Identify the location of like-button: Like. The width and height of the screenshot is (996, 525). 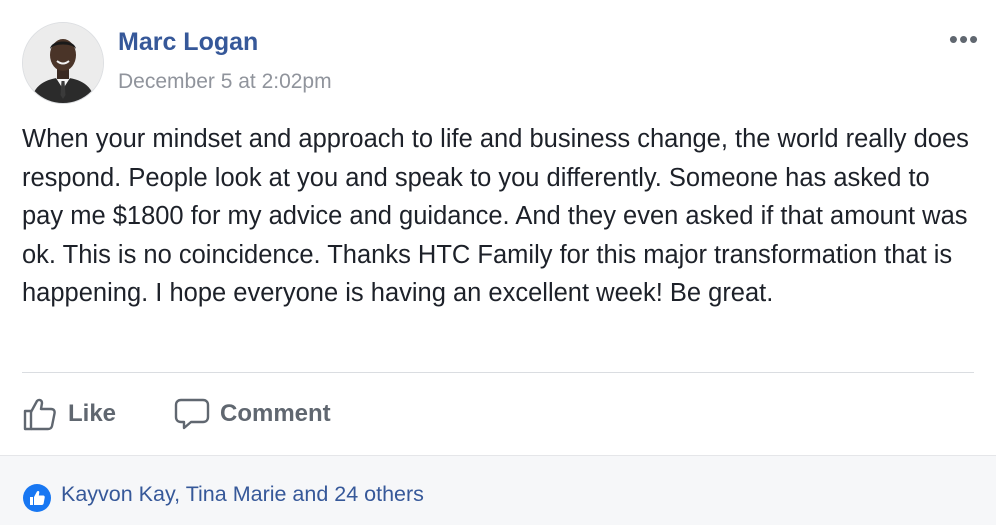
(69, 414).